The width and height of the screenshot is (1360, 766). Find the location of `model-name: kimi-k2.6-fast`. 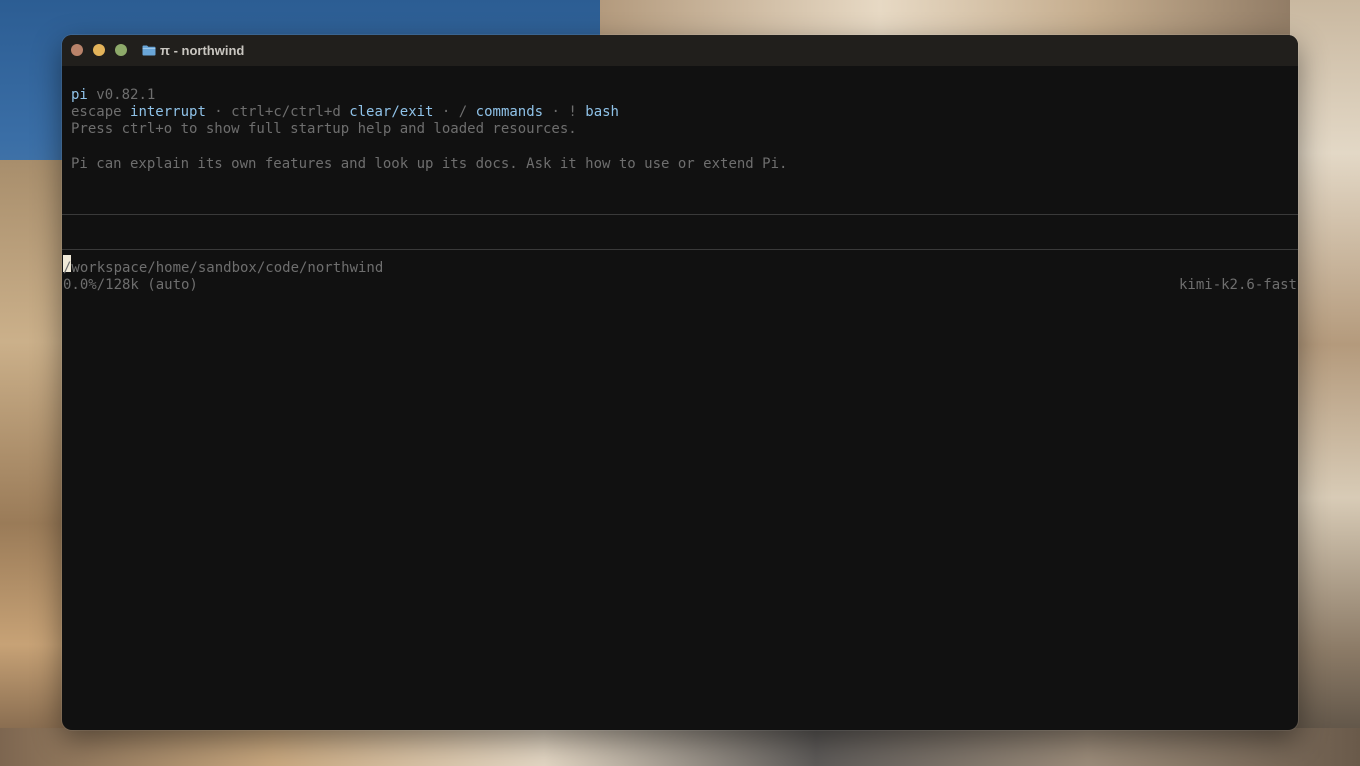

model-name: kimi-k2.6-fast is located at coordinates (1237, 285).